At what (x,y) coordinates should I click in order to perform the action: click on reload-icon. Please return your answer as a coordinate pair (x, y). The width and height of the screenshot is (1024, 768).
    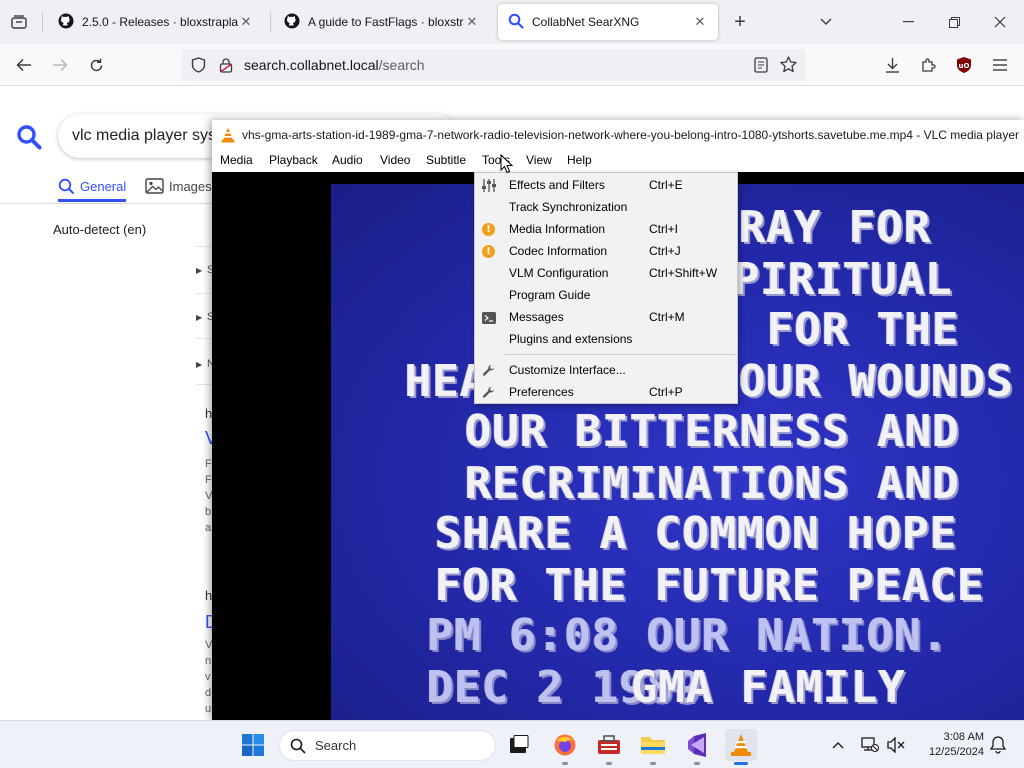
    Looking at the image, I should click on (96, 65).